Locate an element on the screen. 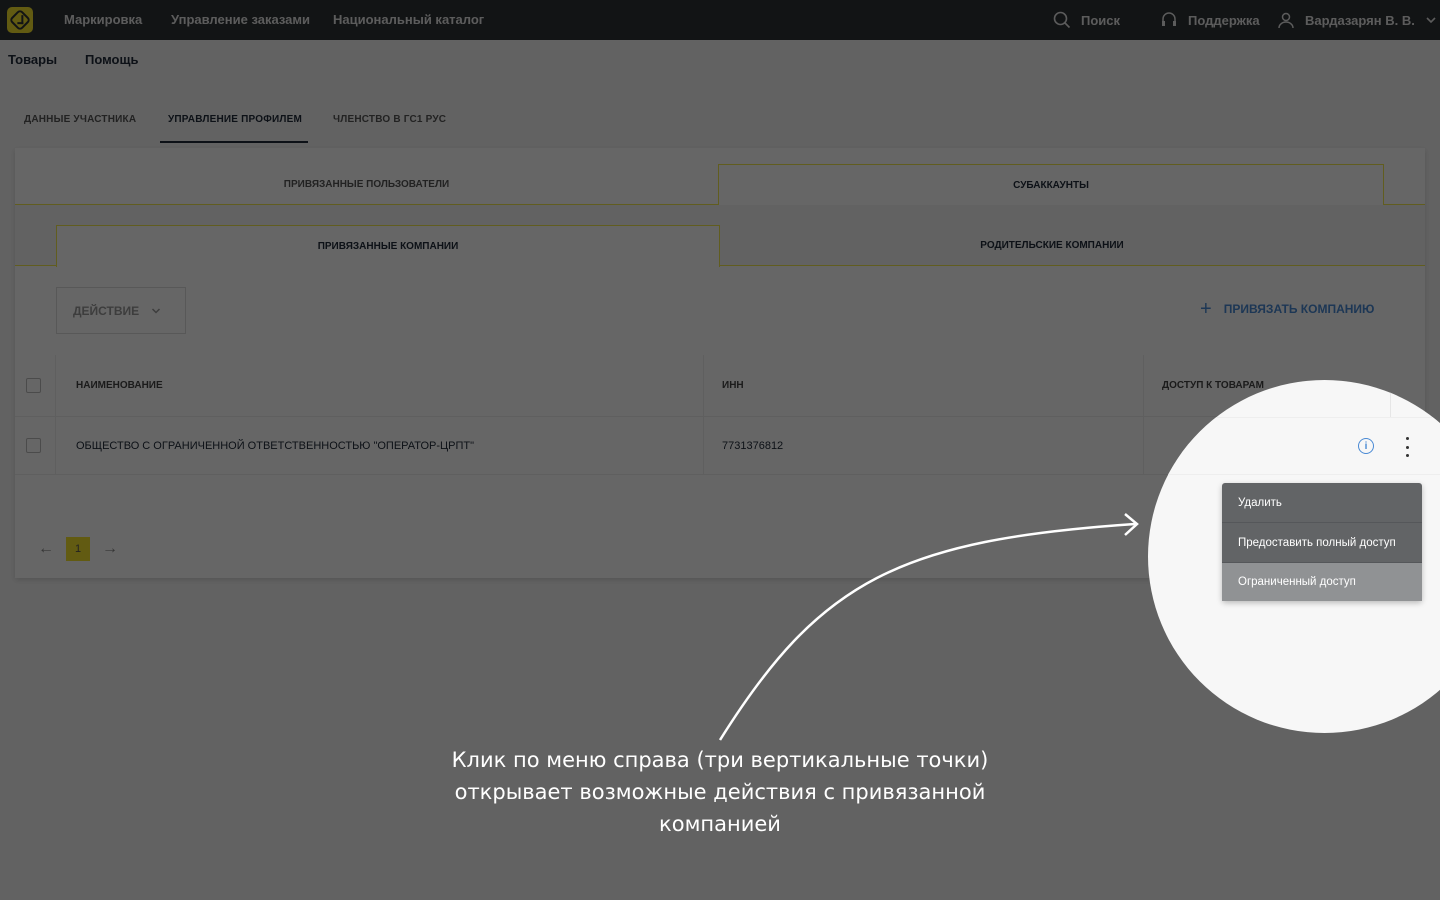  support-button: Поддержка is located at coordinates (1210, 20).